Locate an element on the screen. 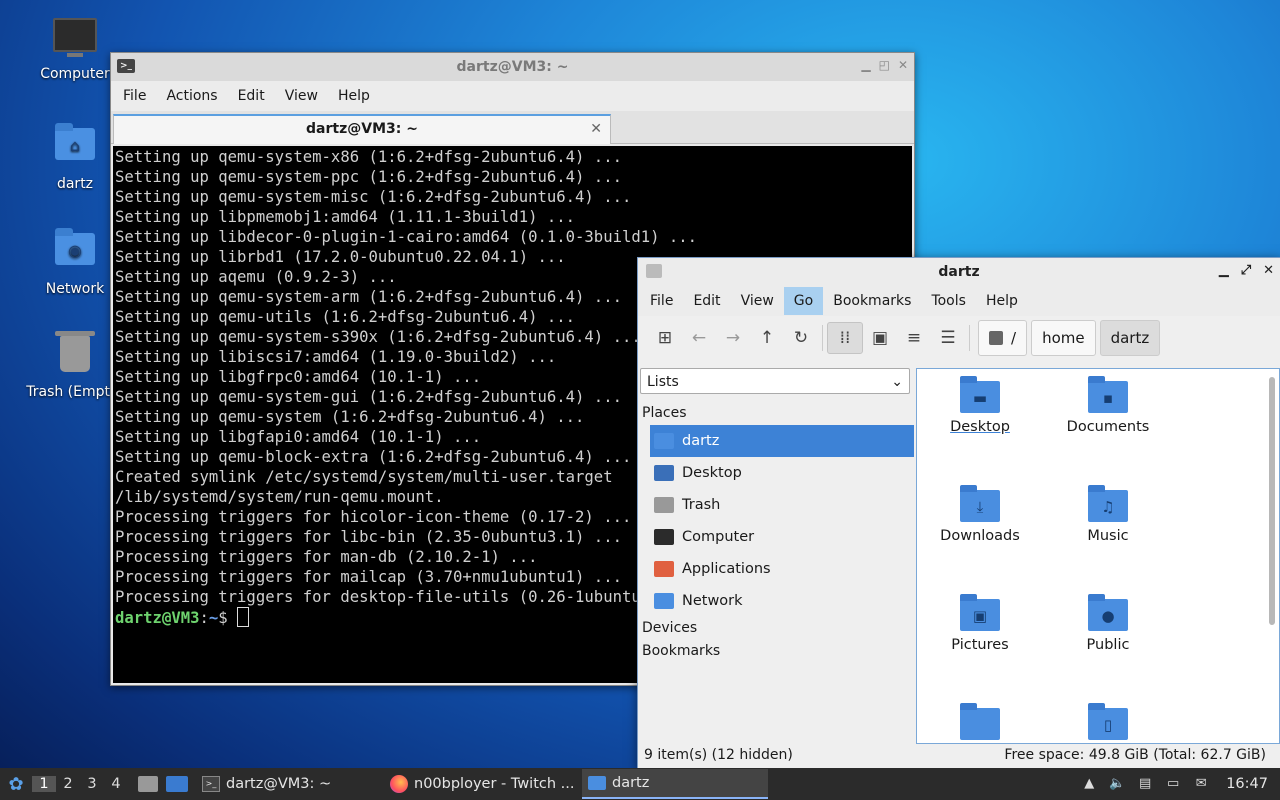 The width and height of the screenshot is (1280, 800). system-tray: ▲ 🔈 ▤ ▭ ✉ 16:47 is located at coordinates (1180, 784).